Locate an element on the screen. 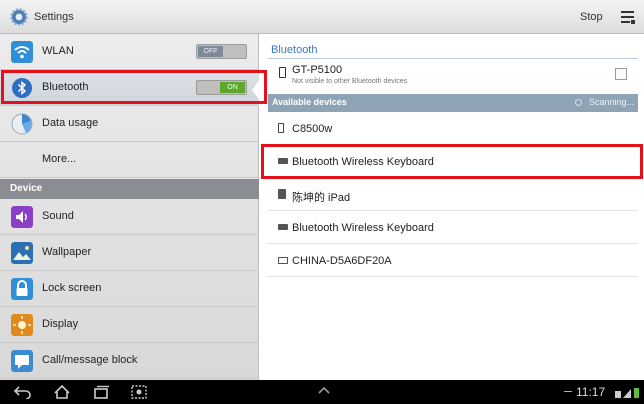 Image resolution: width=644 pixels, height=404 pixels. action-bar: Settings Stop is located at coordinates (322, 17).